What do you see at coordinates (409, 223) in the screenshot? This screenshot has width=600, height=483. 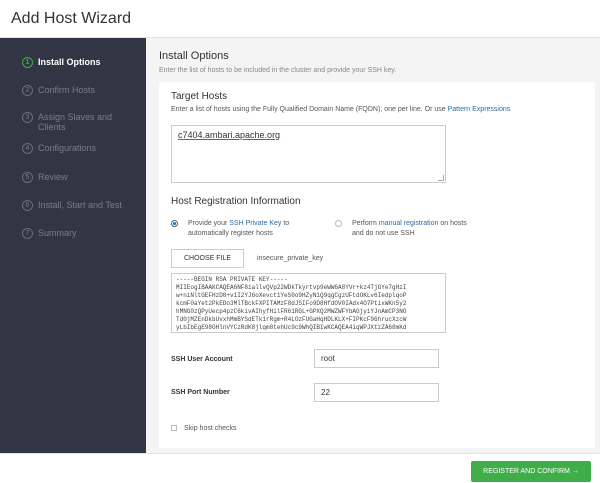 I see `manual-registration-link: manual registration` at bounding box center [409, 223].